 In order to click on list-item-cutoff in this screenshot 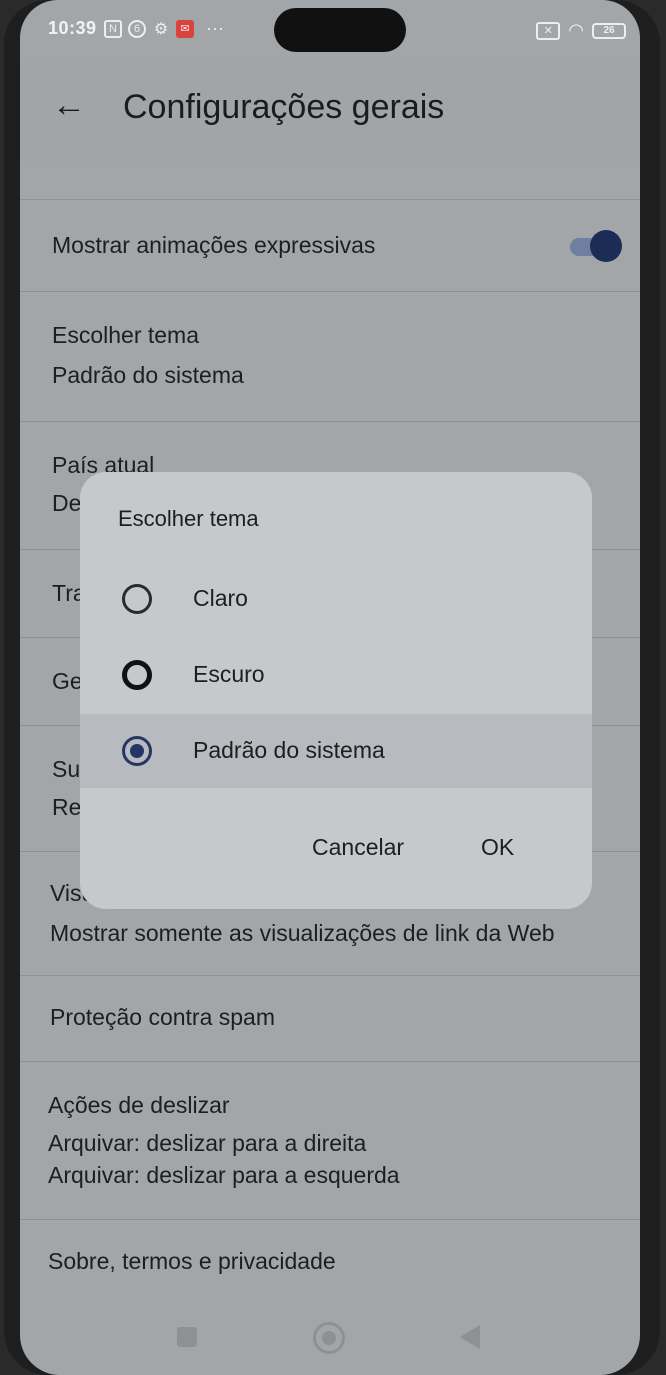, I will do `click(330, 181)`.